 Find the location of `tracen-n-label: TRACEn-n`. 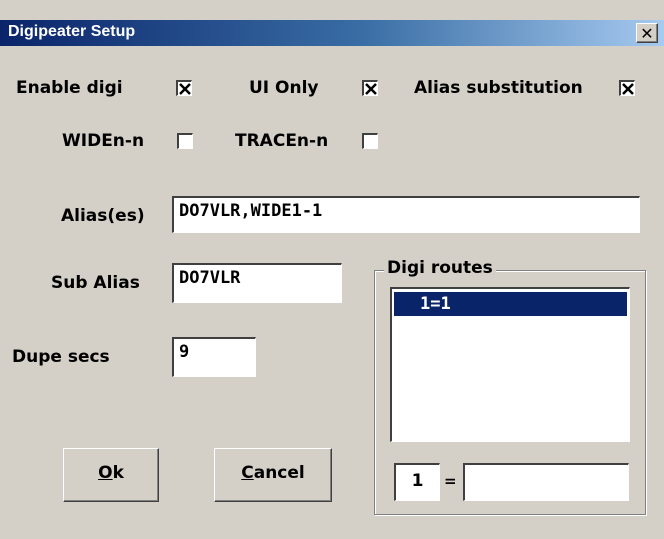

tracen-n-label: TRACEn-n is located at coordinates (282, 141).